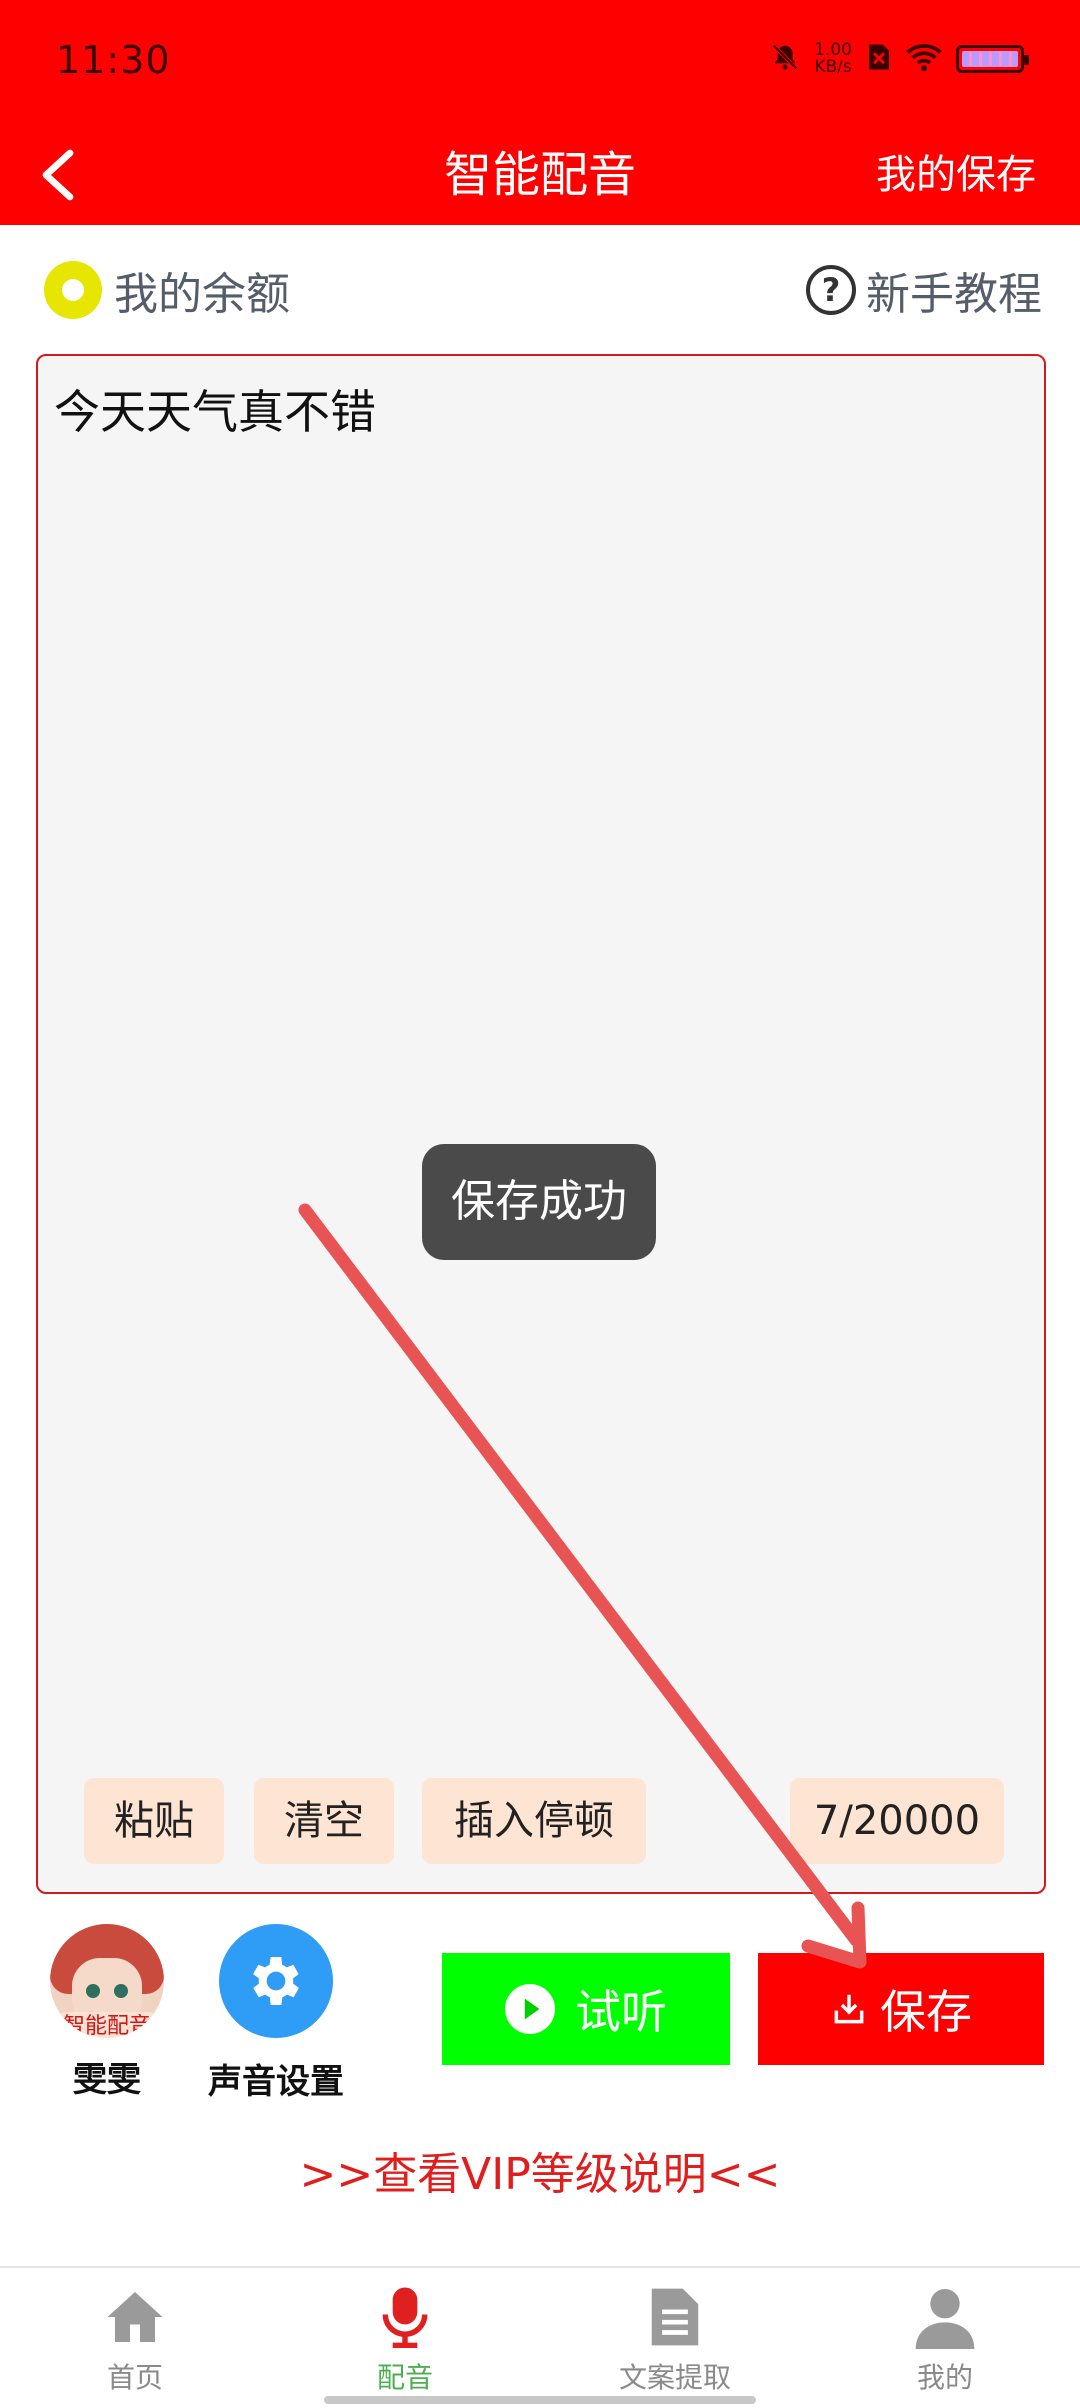 This screenshot has height=2408, width=1080. I want to click on status-time: 11:30, so click(113, 60).